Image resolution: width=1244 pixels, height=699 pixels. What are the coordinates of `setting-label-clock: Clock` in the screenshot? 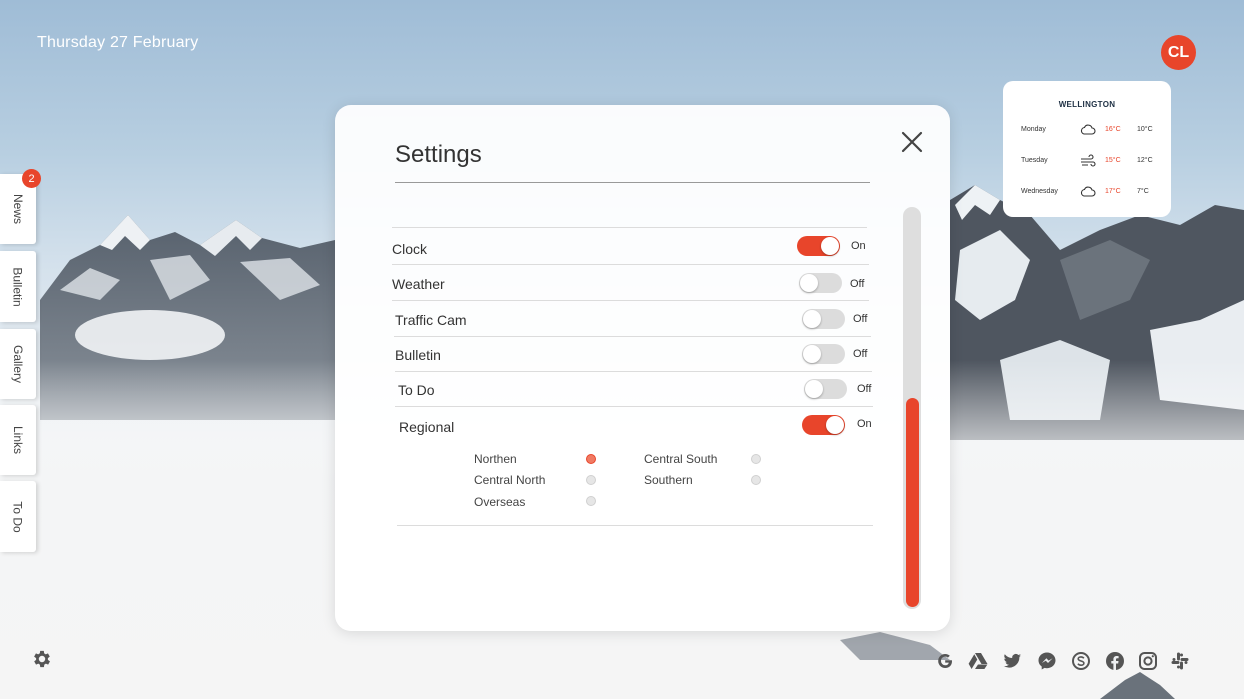 It's located at (410, 249).